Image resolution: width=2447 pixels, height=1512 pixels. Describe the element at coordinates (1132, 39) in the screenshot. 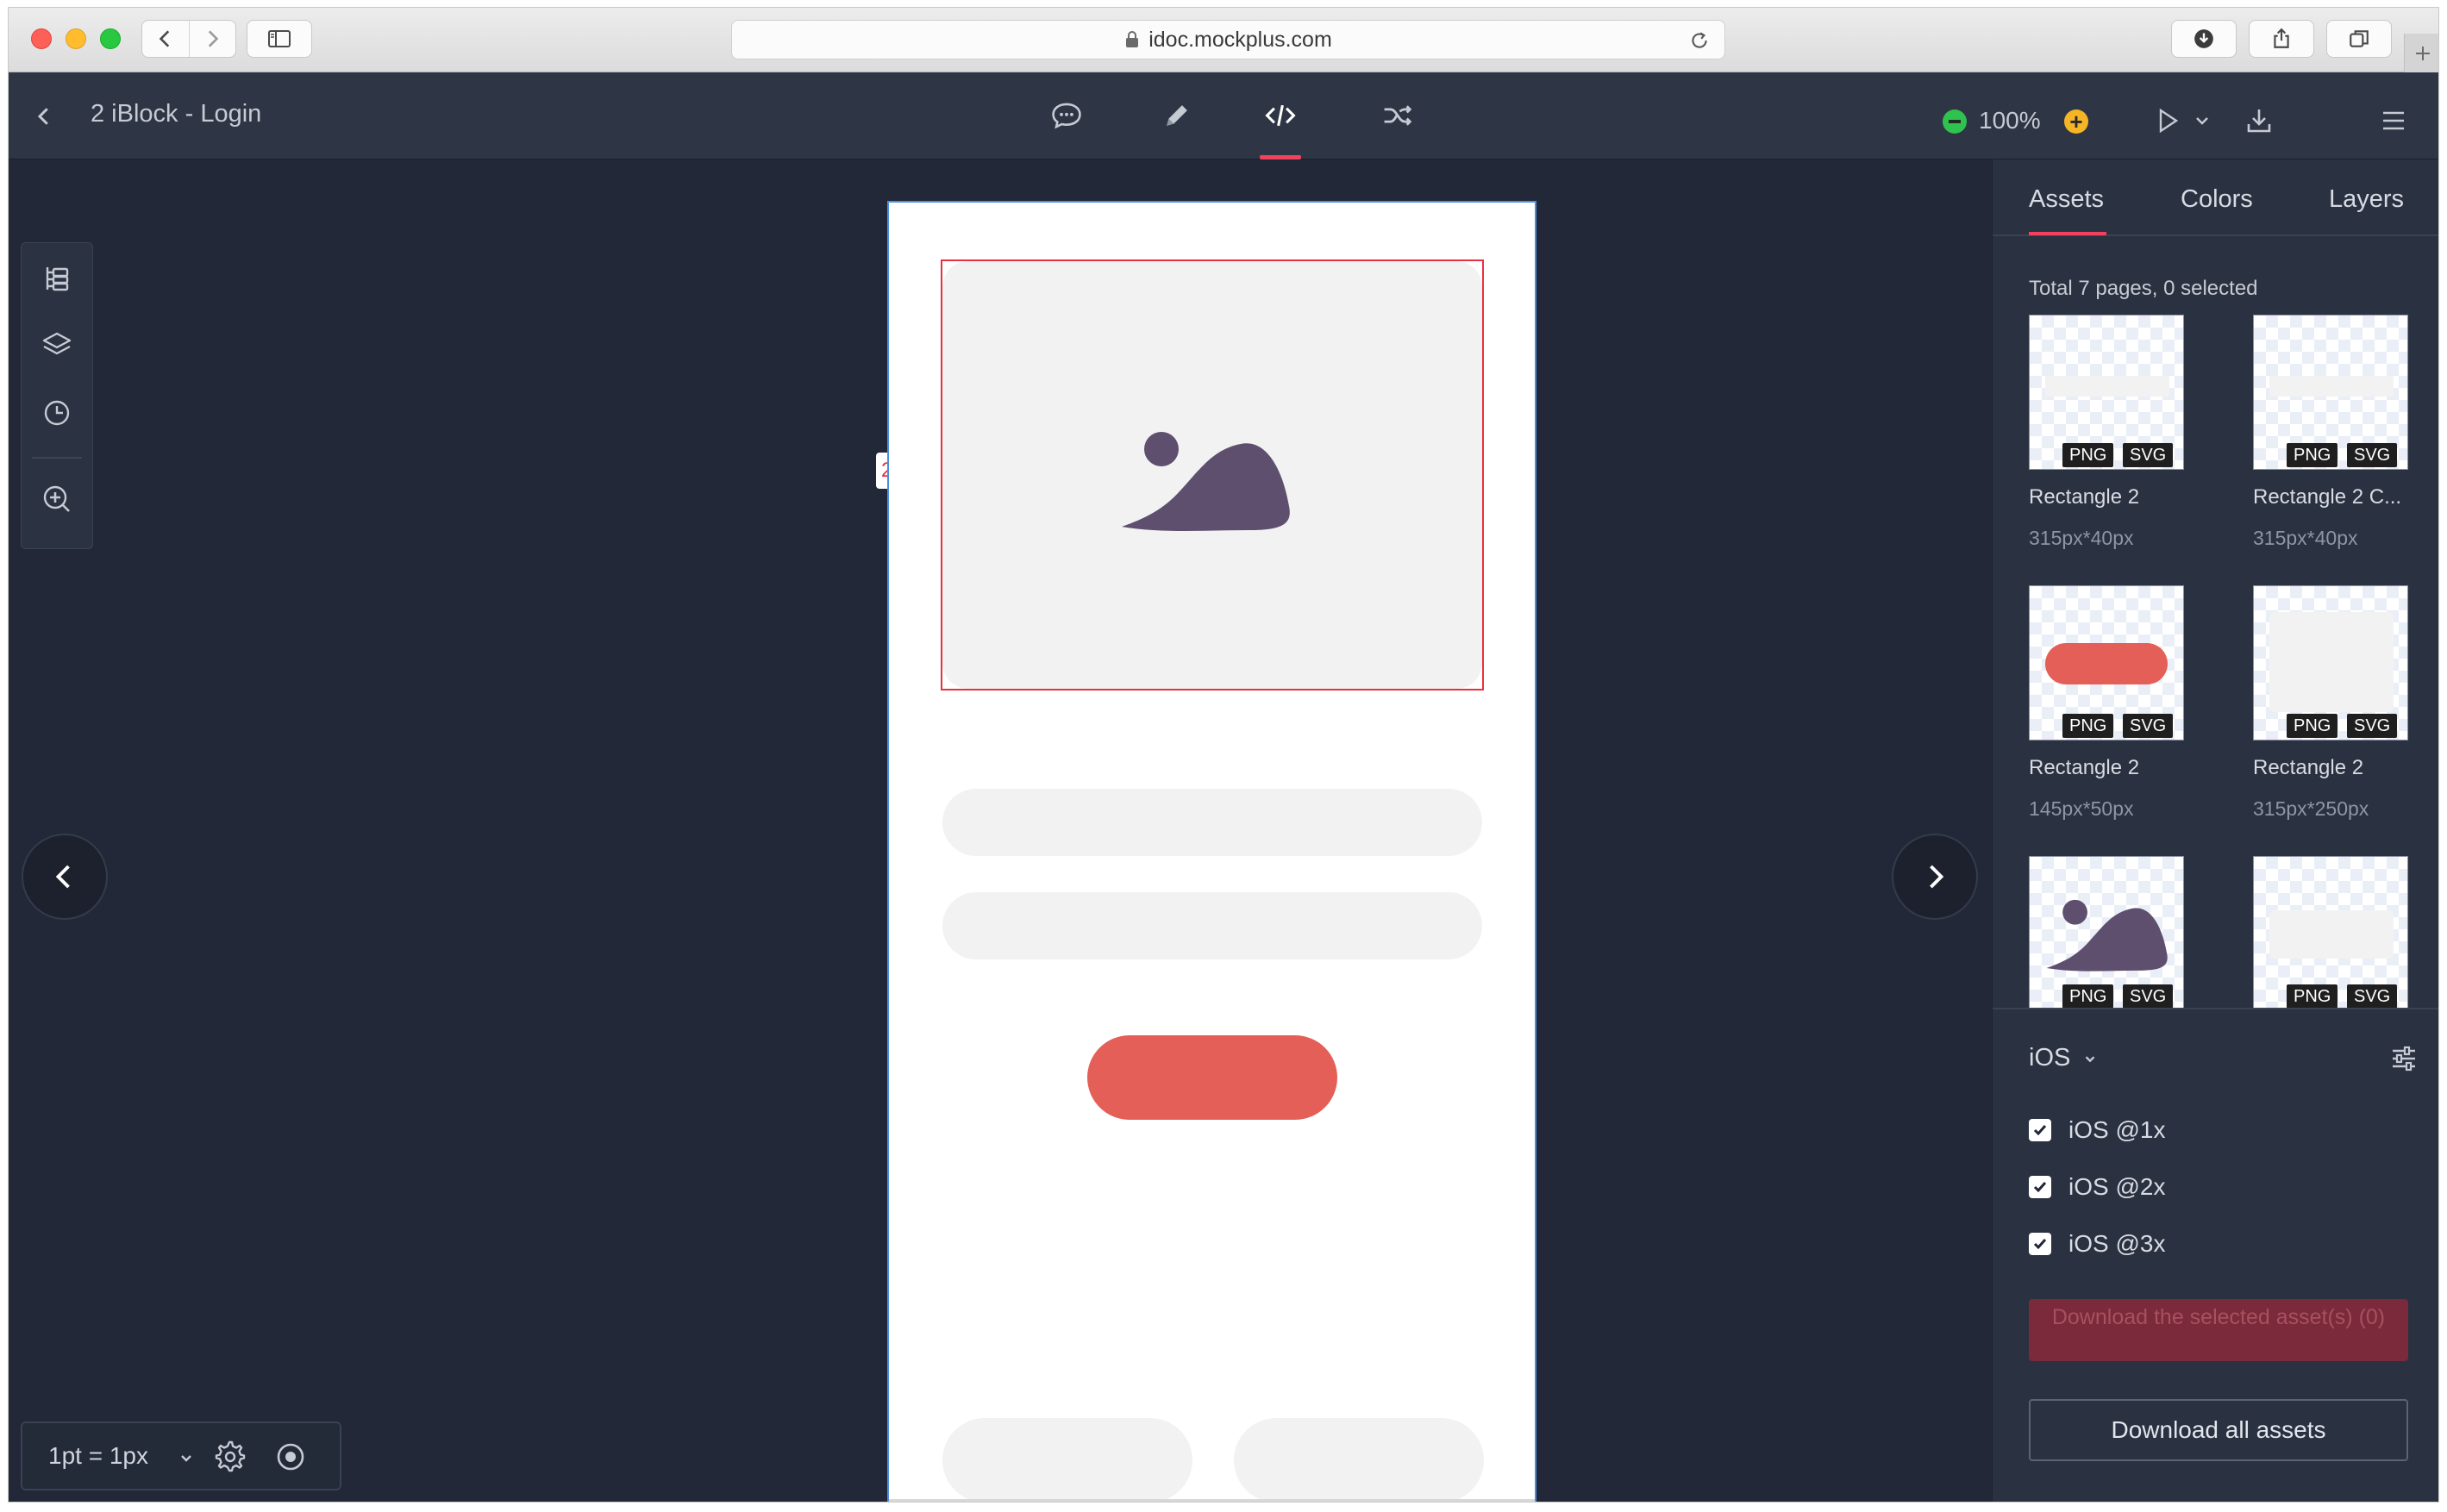

I see `lock-icon` at that location.